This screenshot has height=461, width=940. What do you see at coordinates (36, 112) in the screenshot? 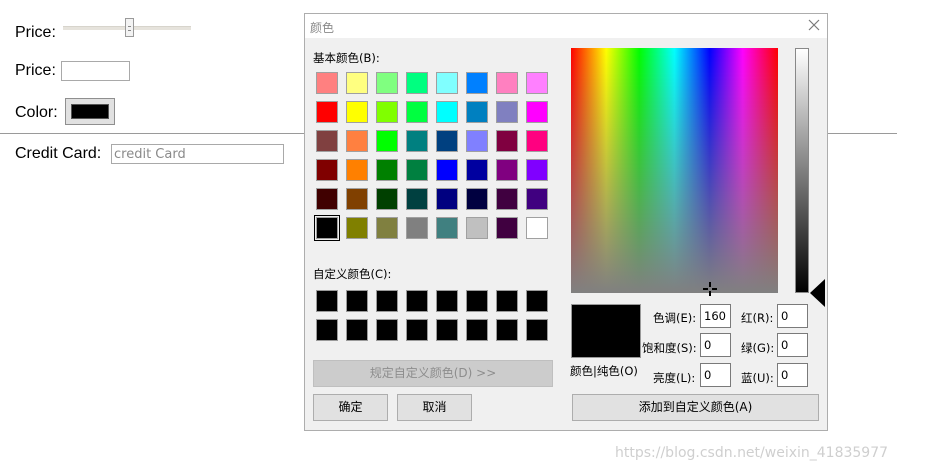
I see `color-label: Color:` at bounding box center [36, 112].